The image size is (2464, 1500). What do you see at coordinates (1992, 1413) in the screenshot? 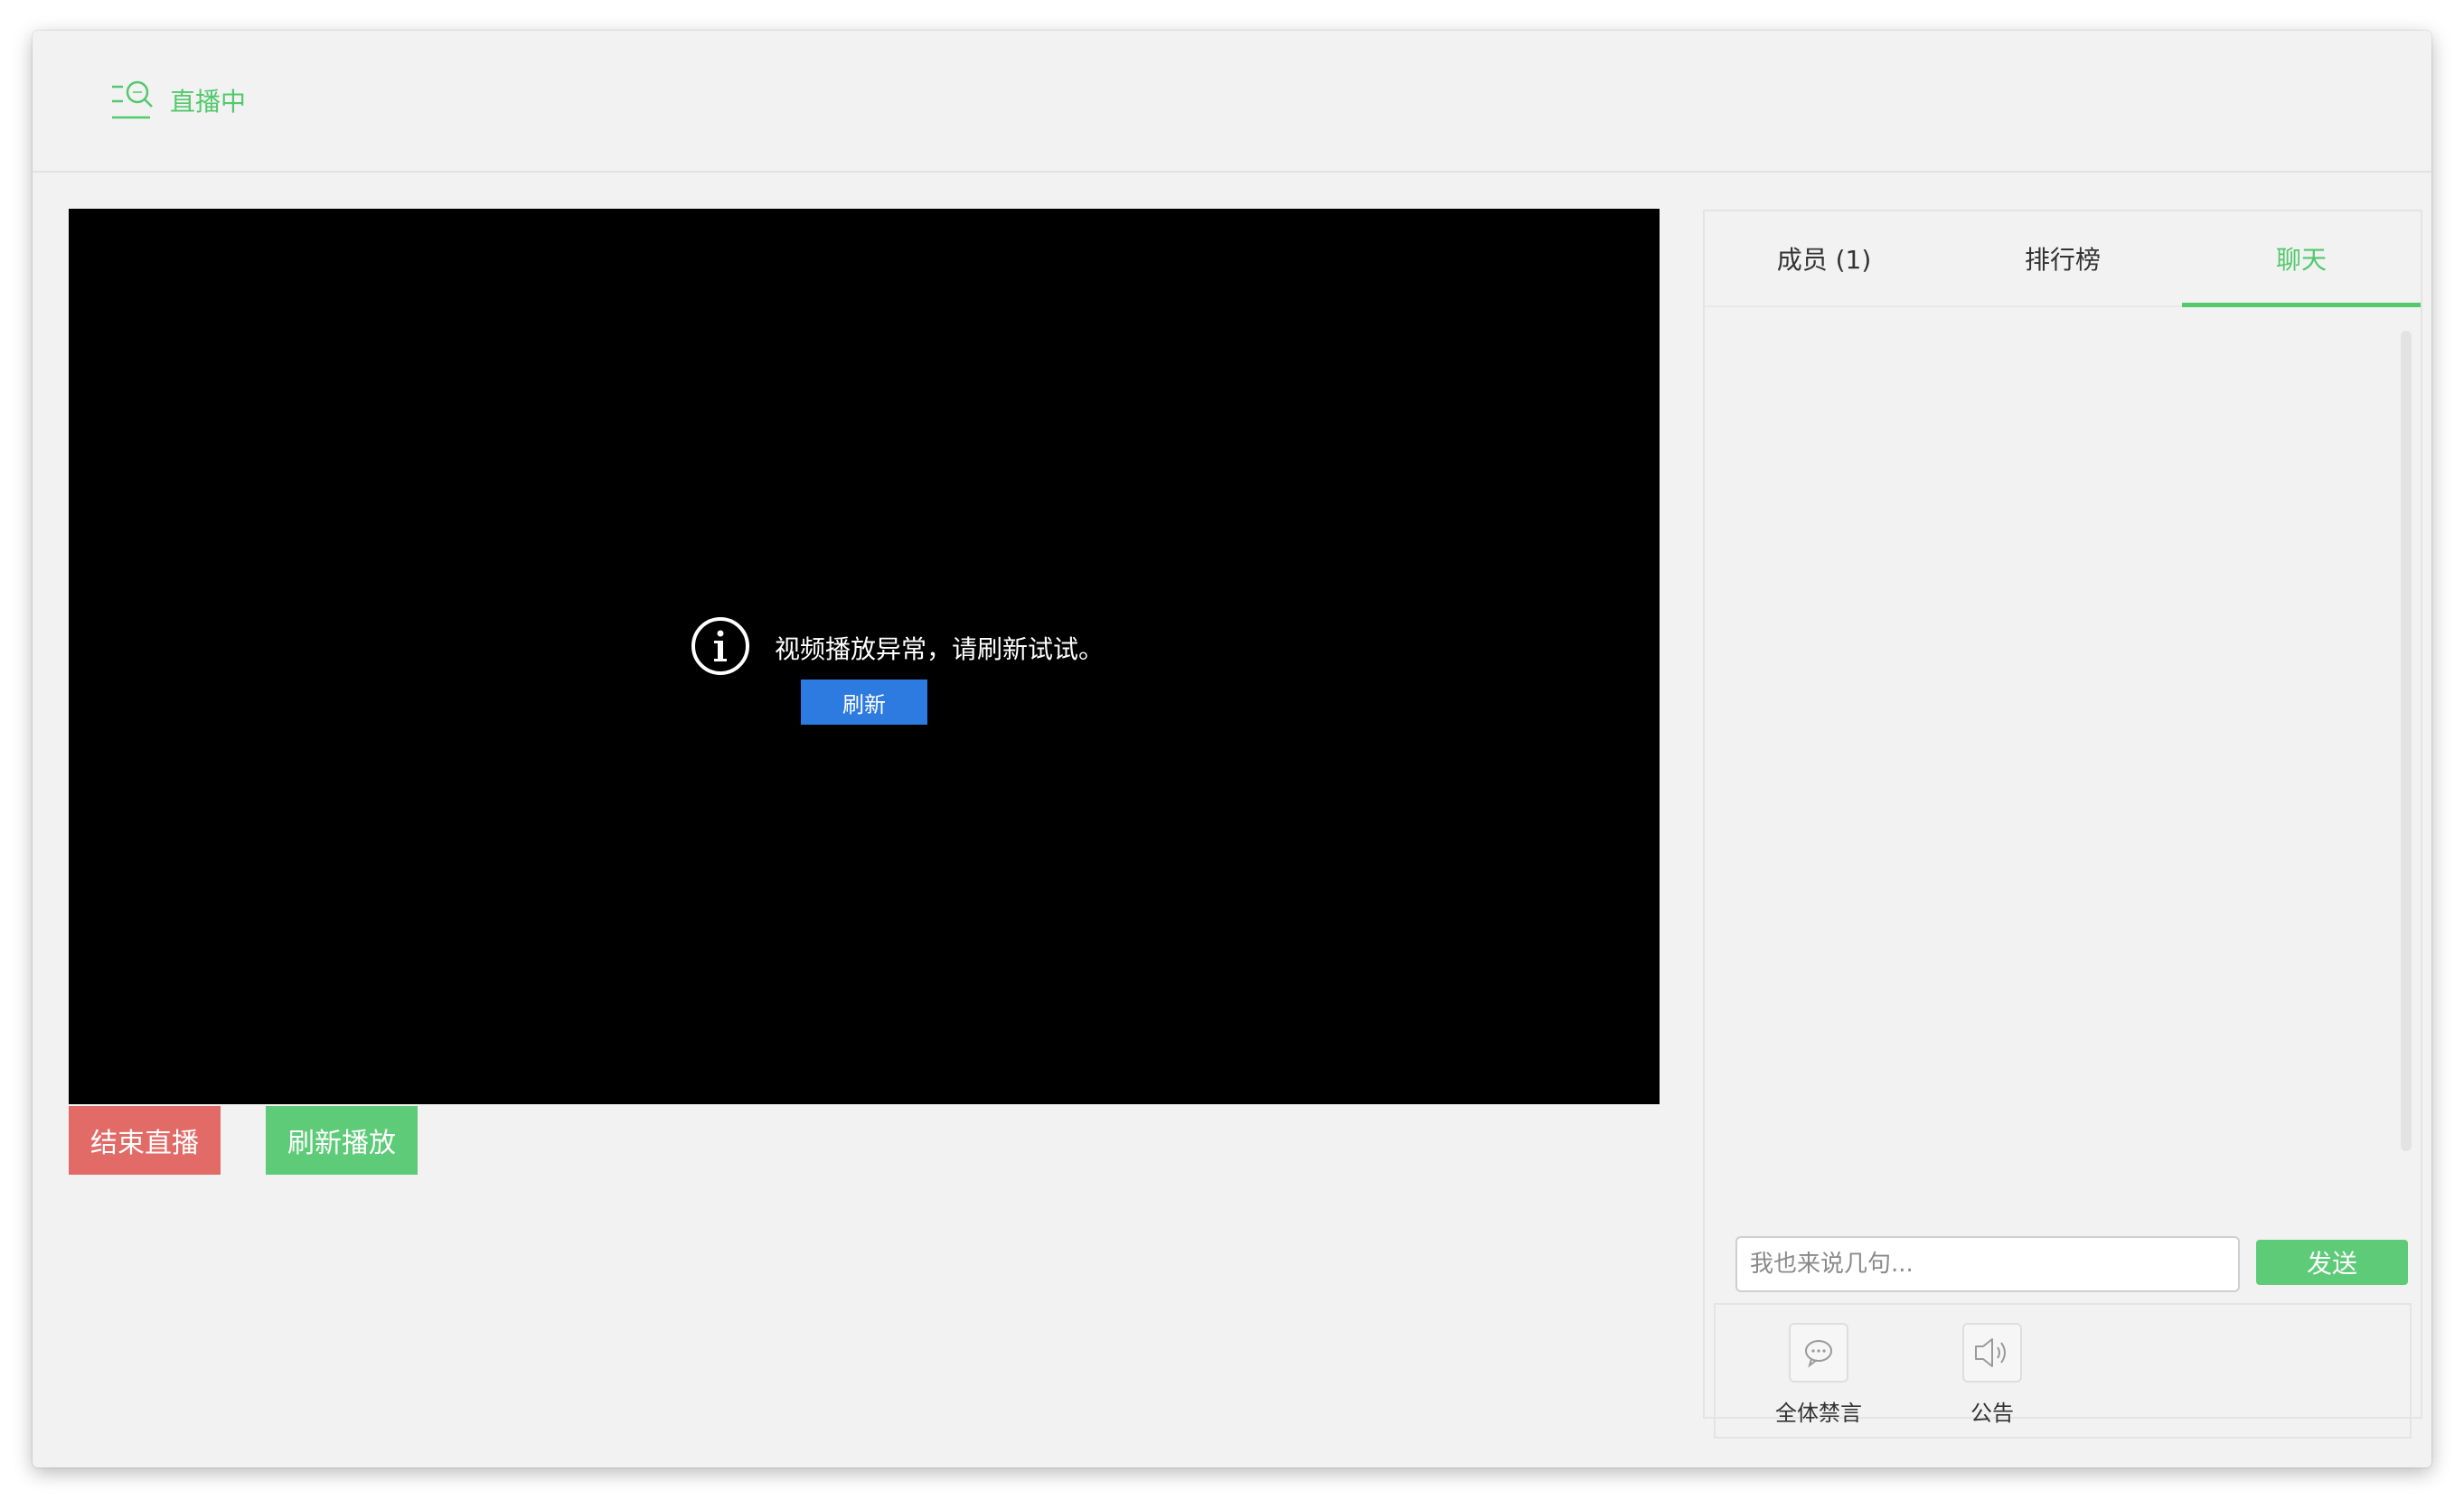
I see `announcement-label: 公告` at bounding box center [1992, 1413].